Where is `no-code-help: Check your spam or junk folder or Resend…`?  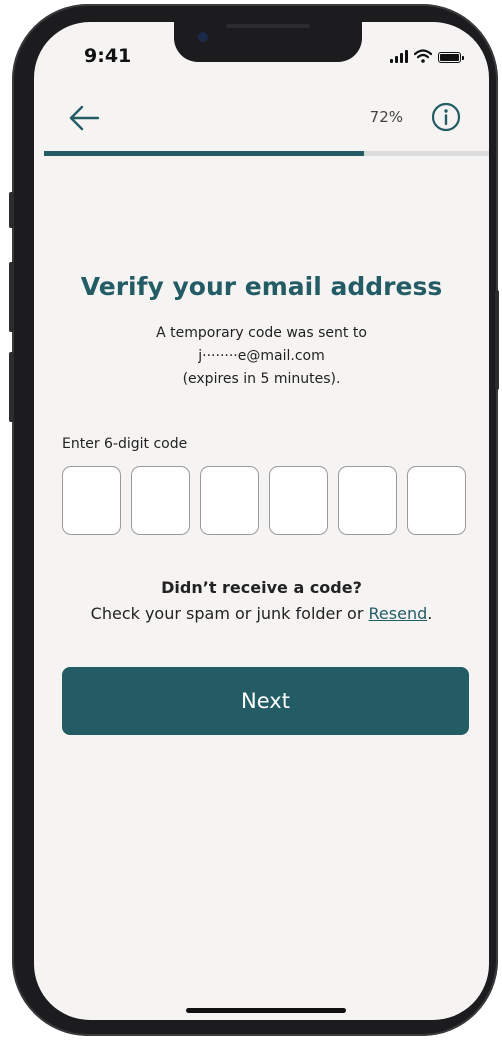 no-code-help: Check your spam or junk folder or Resend… is located at coordinates (261, 613).